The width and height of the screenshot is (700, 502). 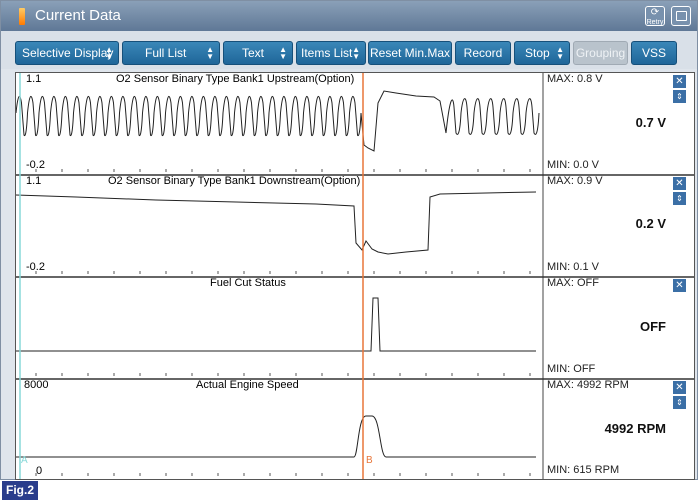 What do you see at coordinates (573, 165) in the screenshot?
I see `channel-1-min: MIN: 0.0 V` at bounding box center [573, 165].